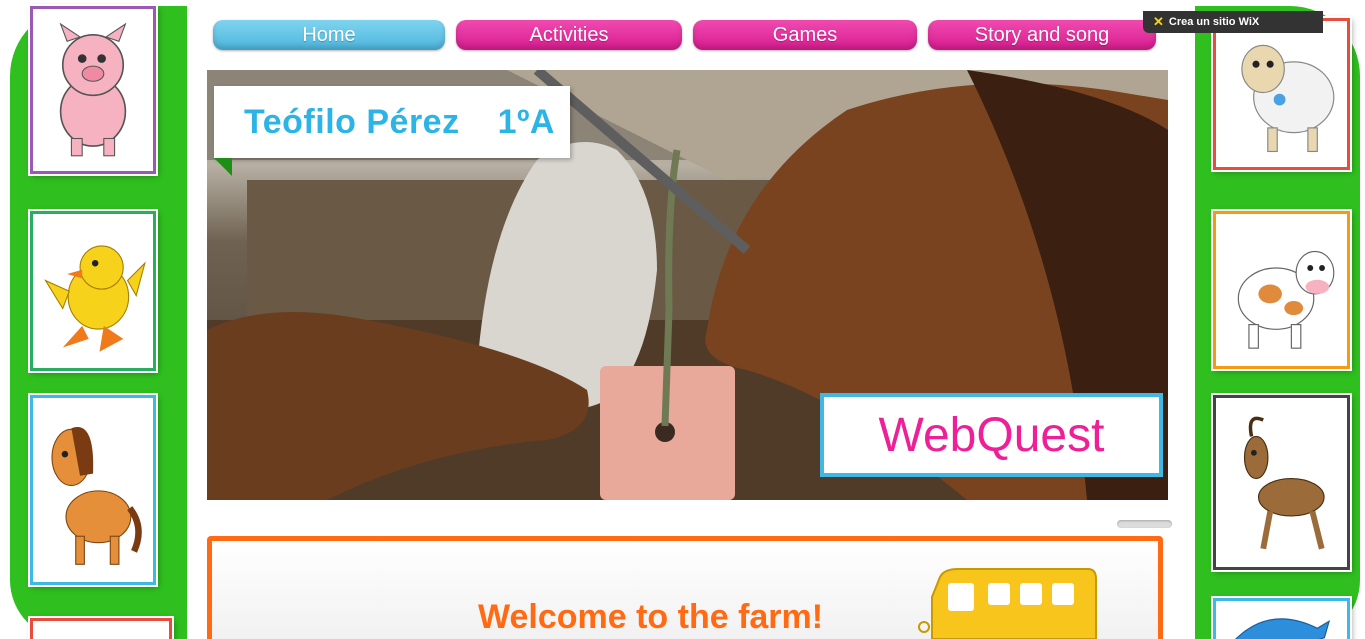 This screenshot has width=1365, height=639. What do you see at coordinates (101, 628) in the screenshot?
I see `bottom-left-card` at bounding box center [101, 628].